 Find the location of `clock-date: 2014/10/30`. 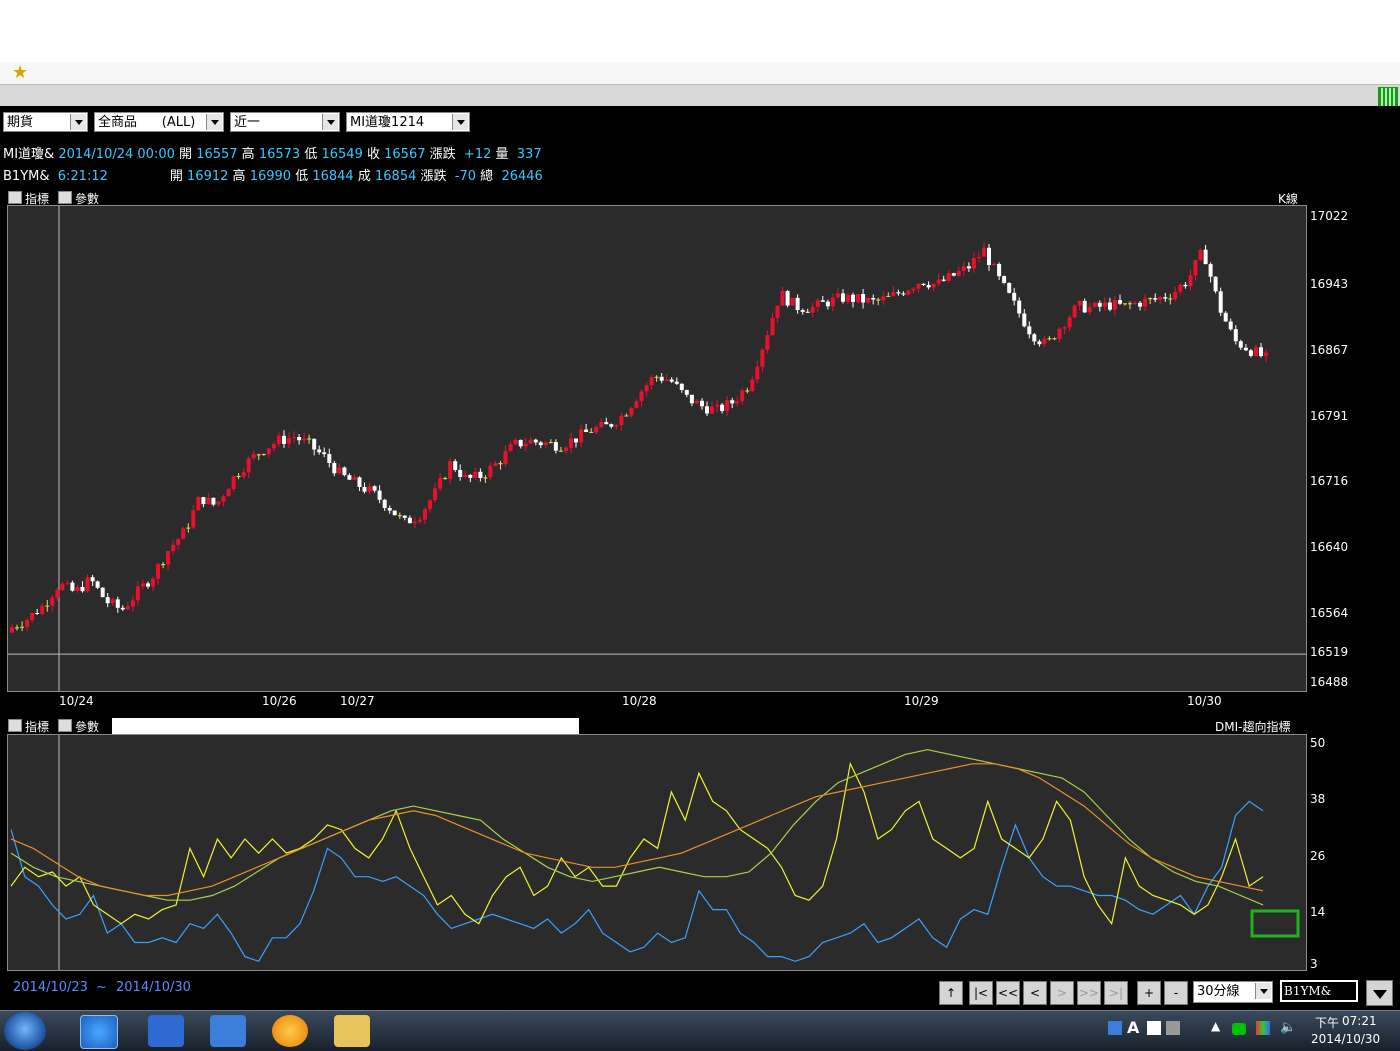

clock-date: 2014/10/30 is located at coordinates (1346, 1039).